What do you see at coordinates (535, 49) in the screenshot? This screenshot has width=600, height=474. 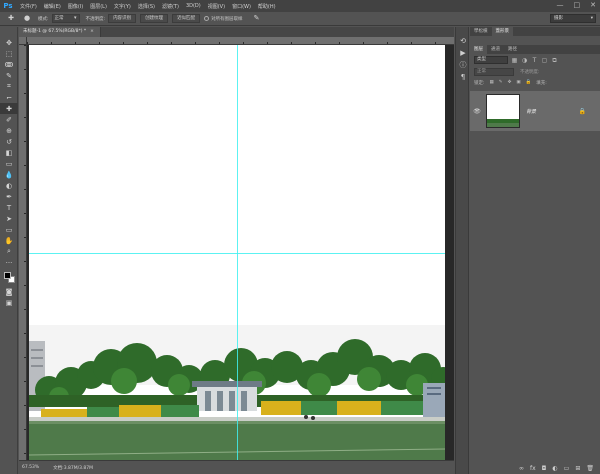 I see `layers-panel-tabs: 图层 通道 路径` at bounding box center [535, 49].